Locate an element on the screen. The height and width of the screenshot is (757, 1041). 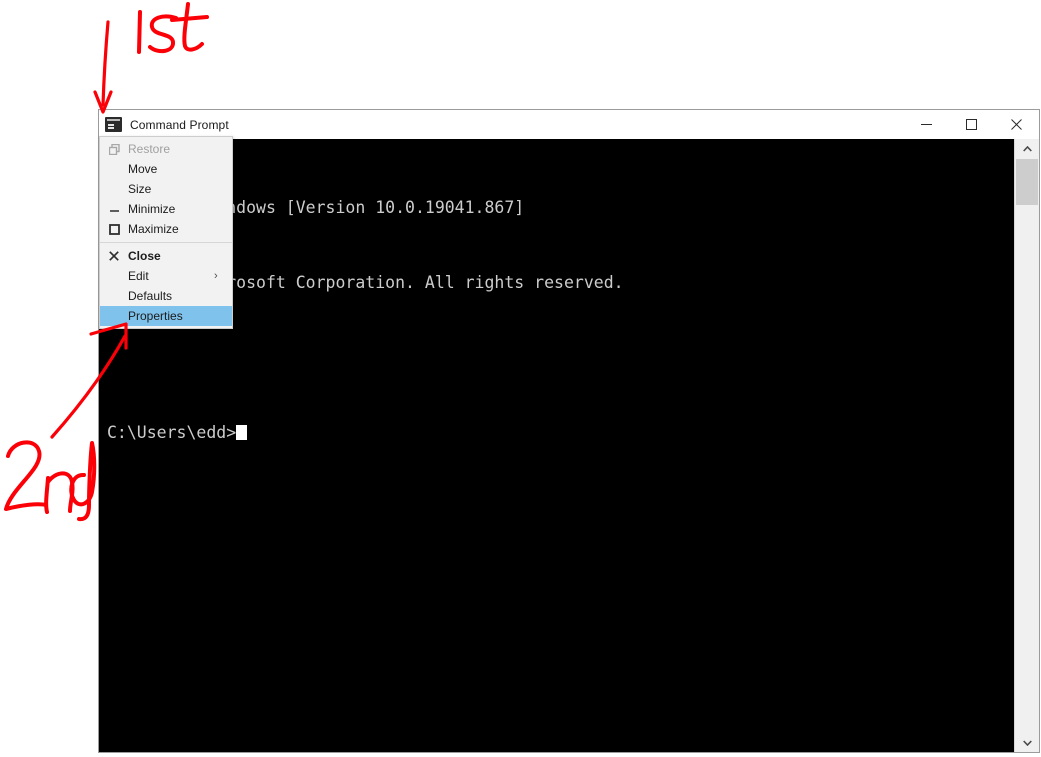
close-button is located at coordinates (1016, 124).